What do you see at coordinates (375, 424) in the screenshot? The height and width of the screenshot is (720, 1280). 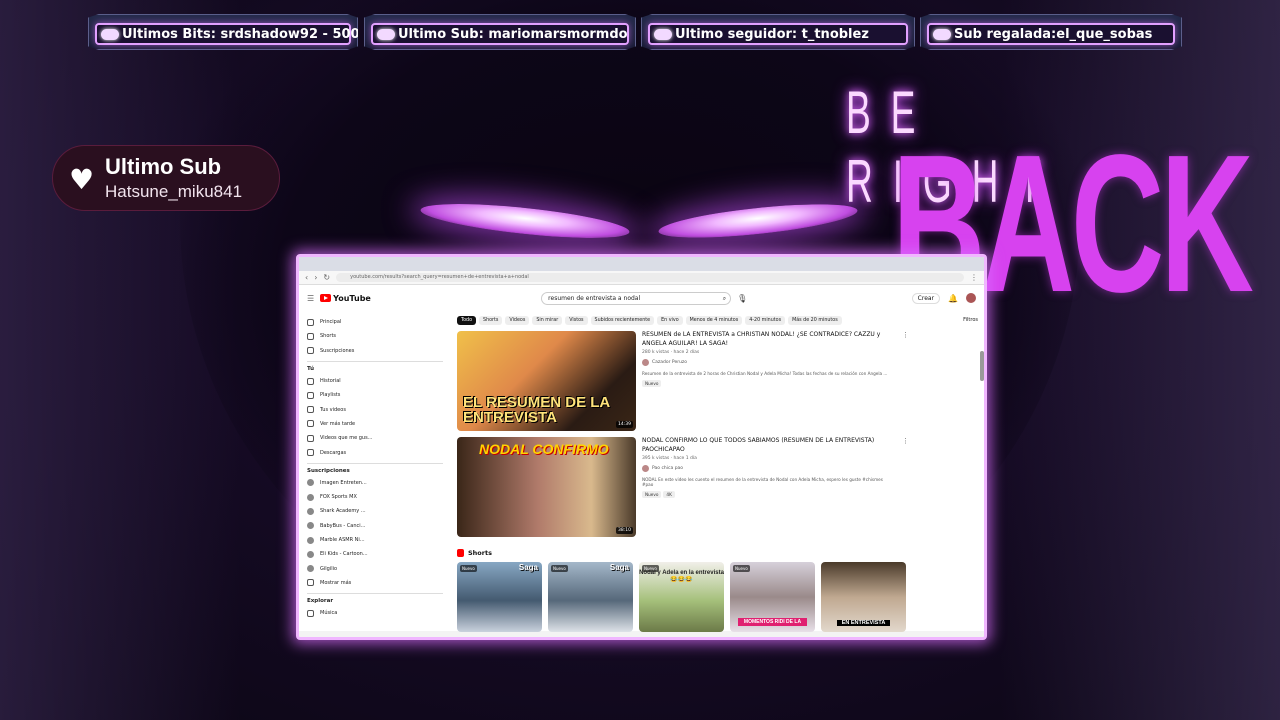 I see `sidebar-item-watch-later: Ver más tarde` at bounding box center [375, 424].